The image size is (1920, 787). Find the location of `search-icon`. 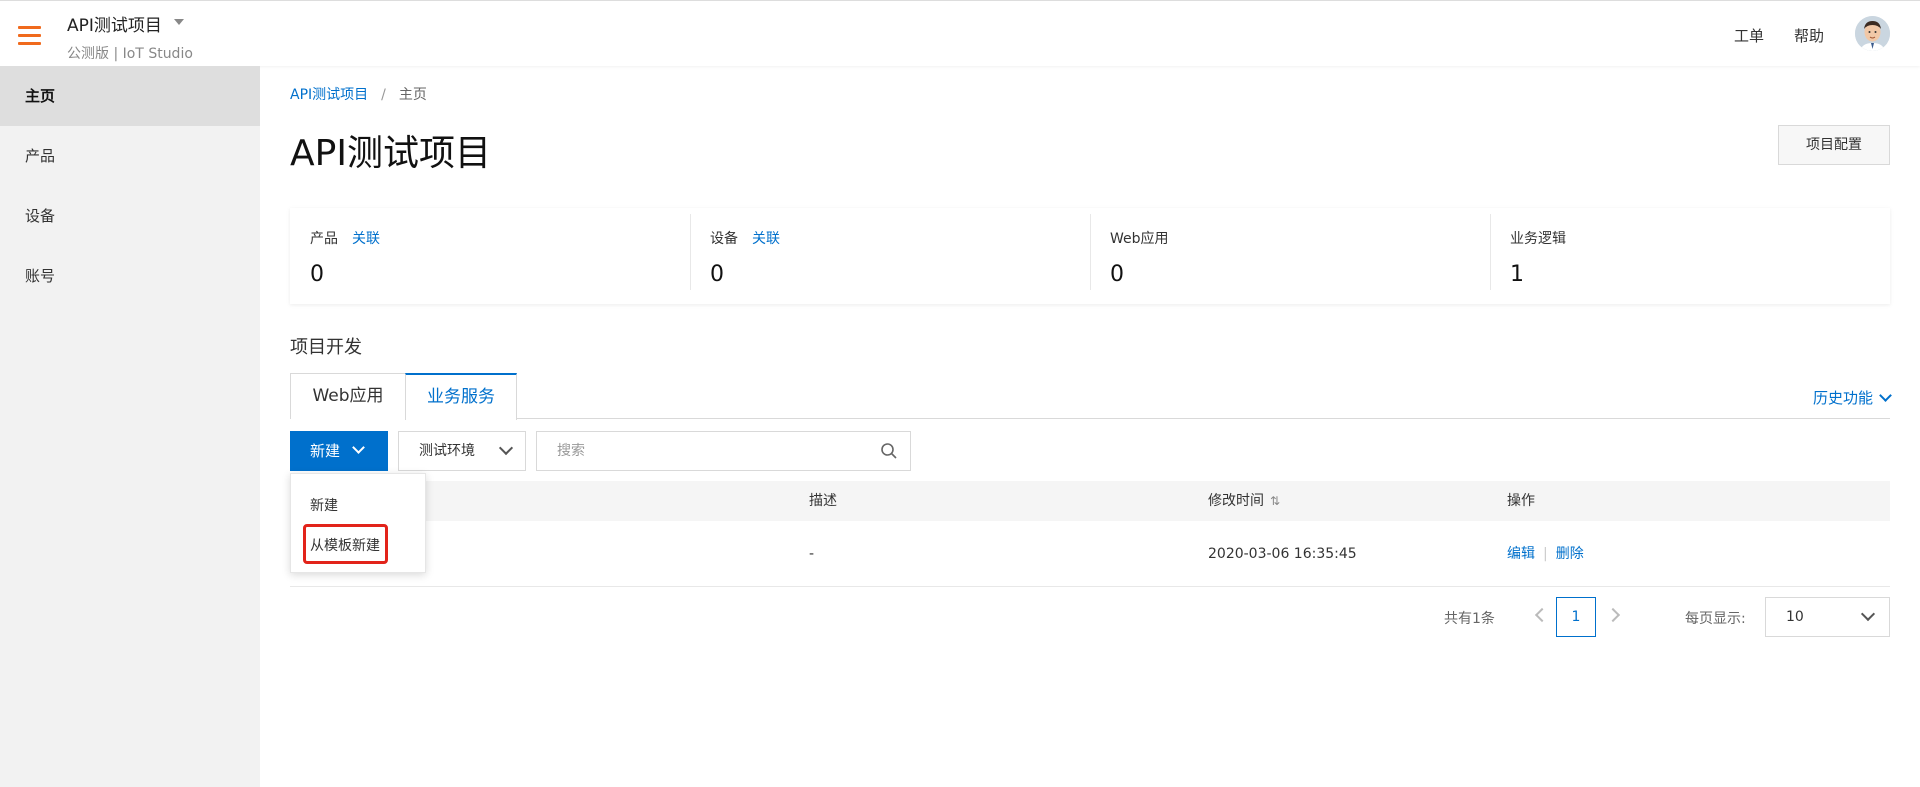

search-icon is located at coordinates (889, 451).